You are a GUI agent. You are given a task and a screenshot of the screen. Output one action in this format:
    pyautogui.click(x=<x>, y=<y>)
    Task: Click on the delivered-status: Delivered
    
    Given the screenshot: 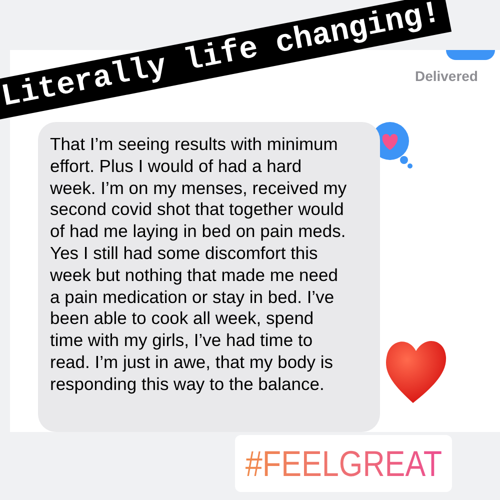 What is the action you would take?
    pyautogui.click(x=446, y=76)
    